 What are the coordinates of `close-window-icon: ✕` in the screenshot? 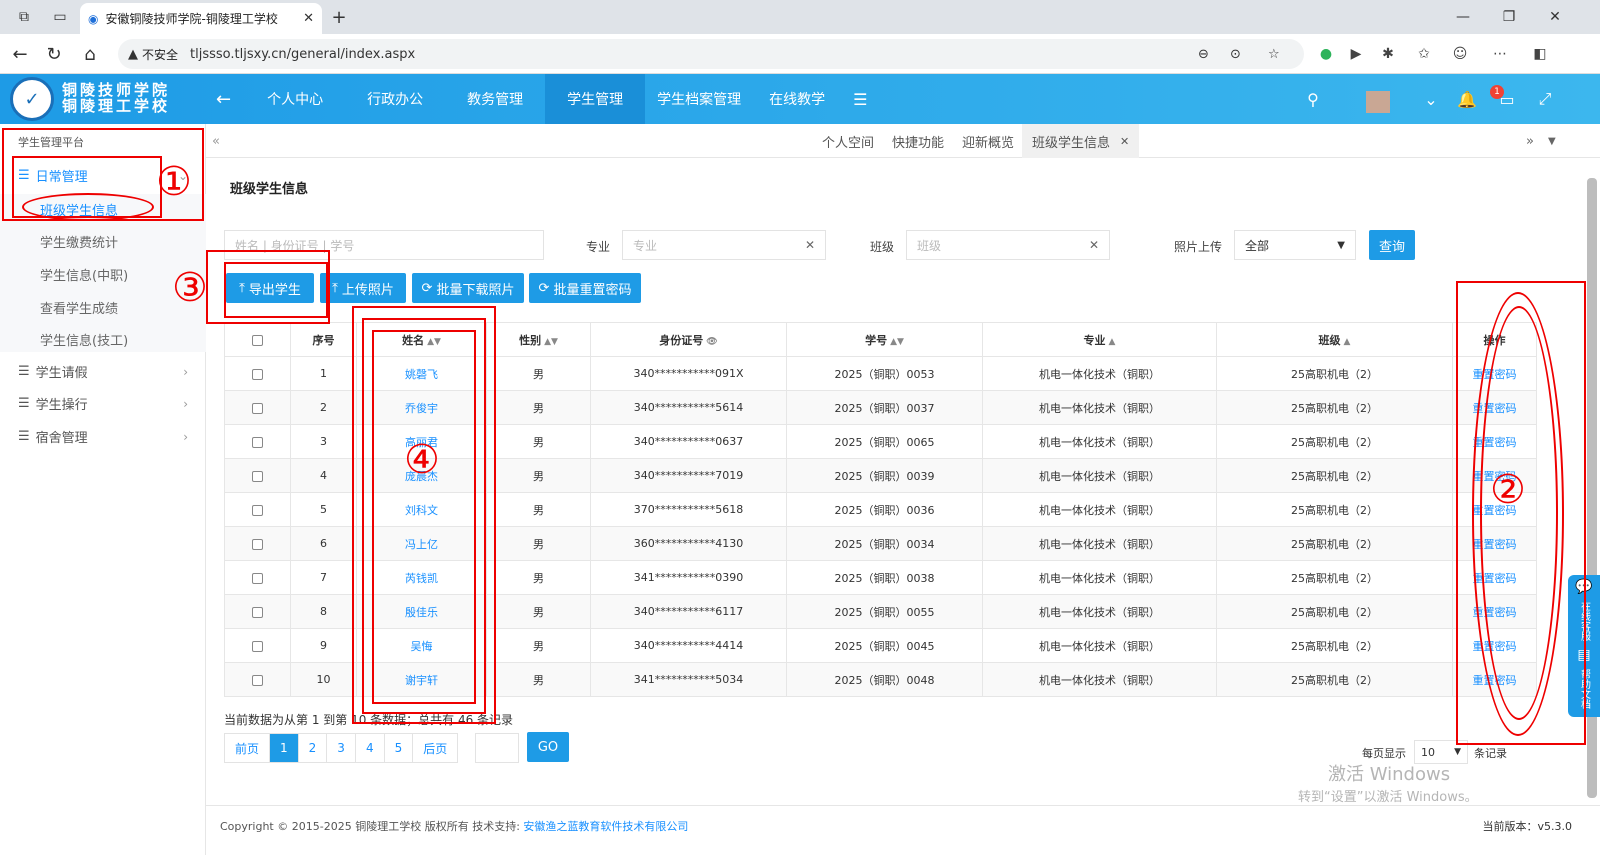 It's located at (1555, 17).